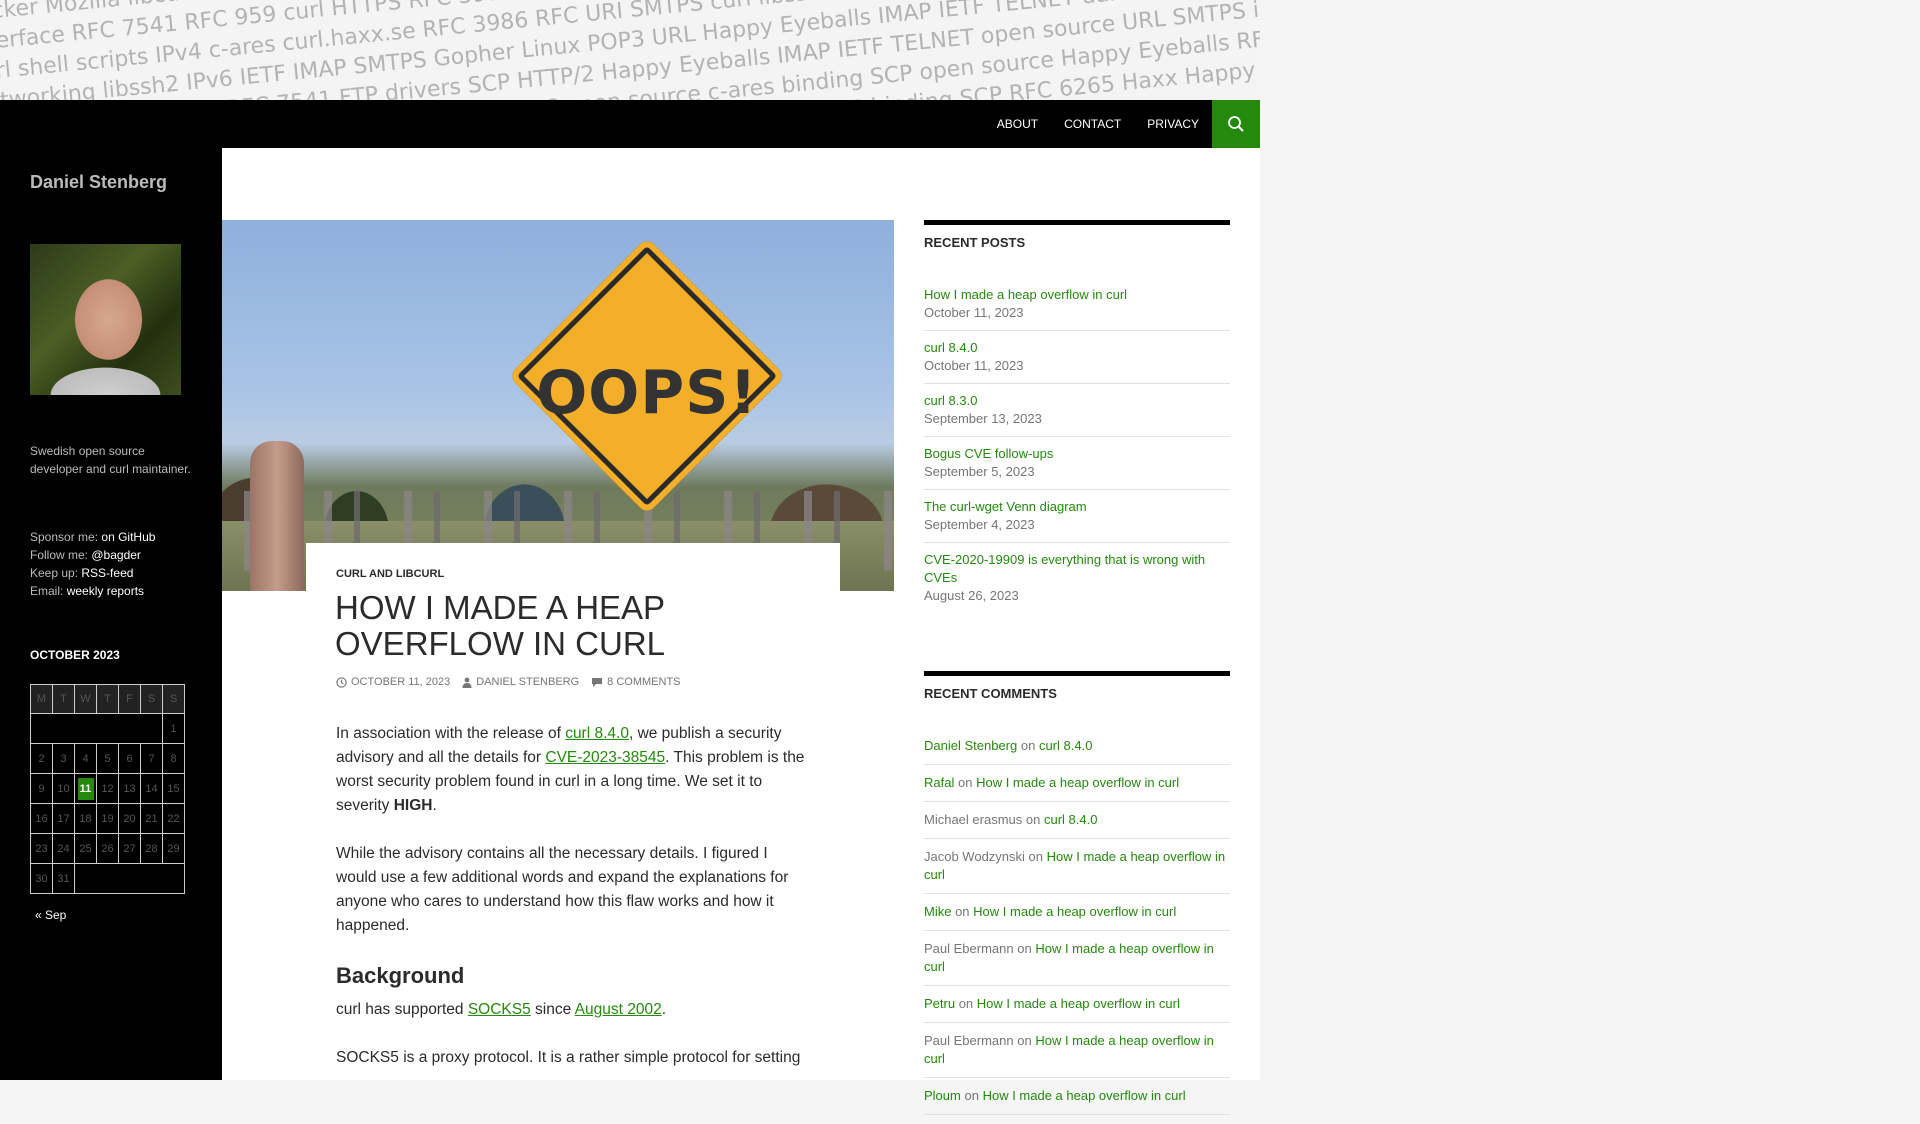 The width and height of the screenshot is (1920, 1124). I want to click on comment-author: Petru, so click(939, 1003).